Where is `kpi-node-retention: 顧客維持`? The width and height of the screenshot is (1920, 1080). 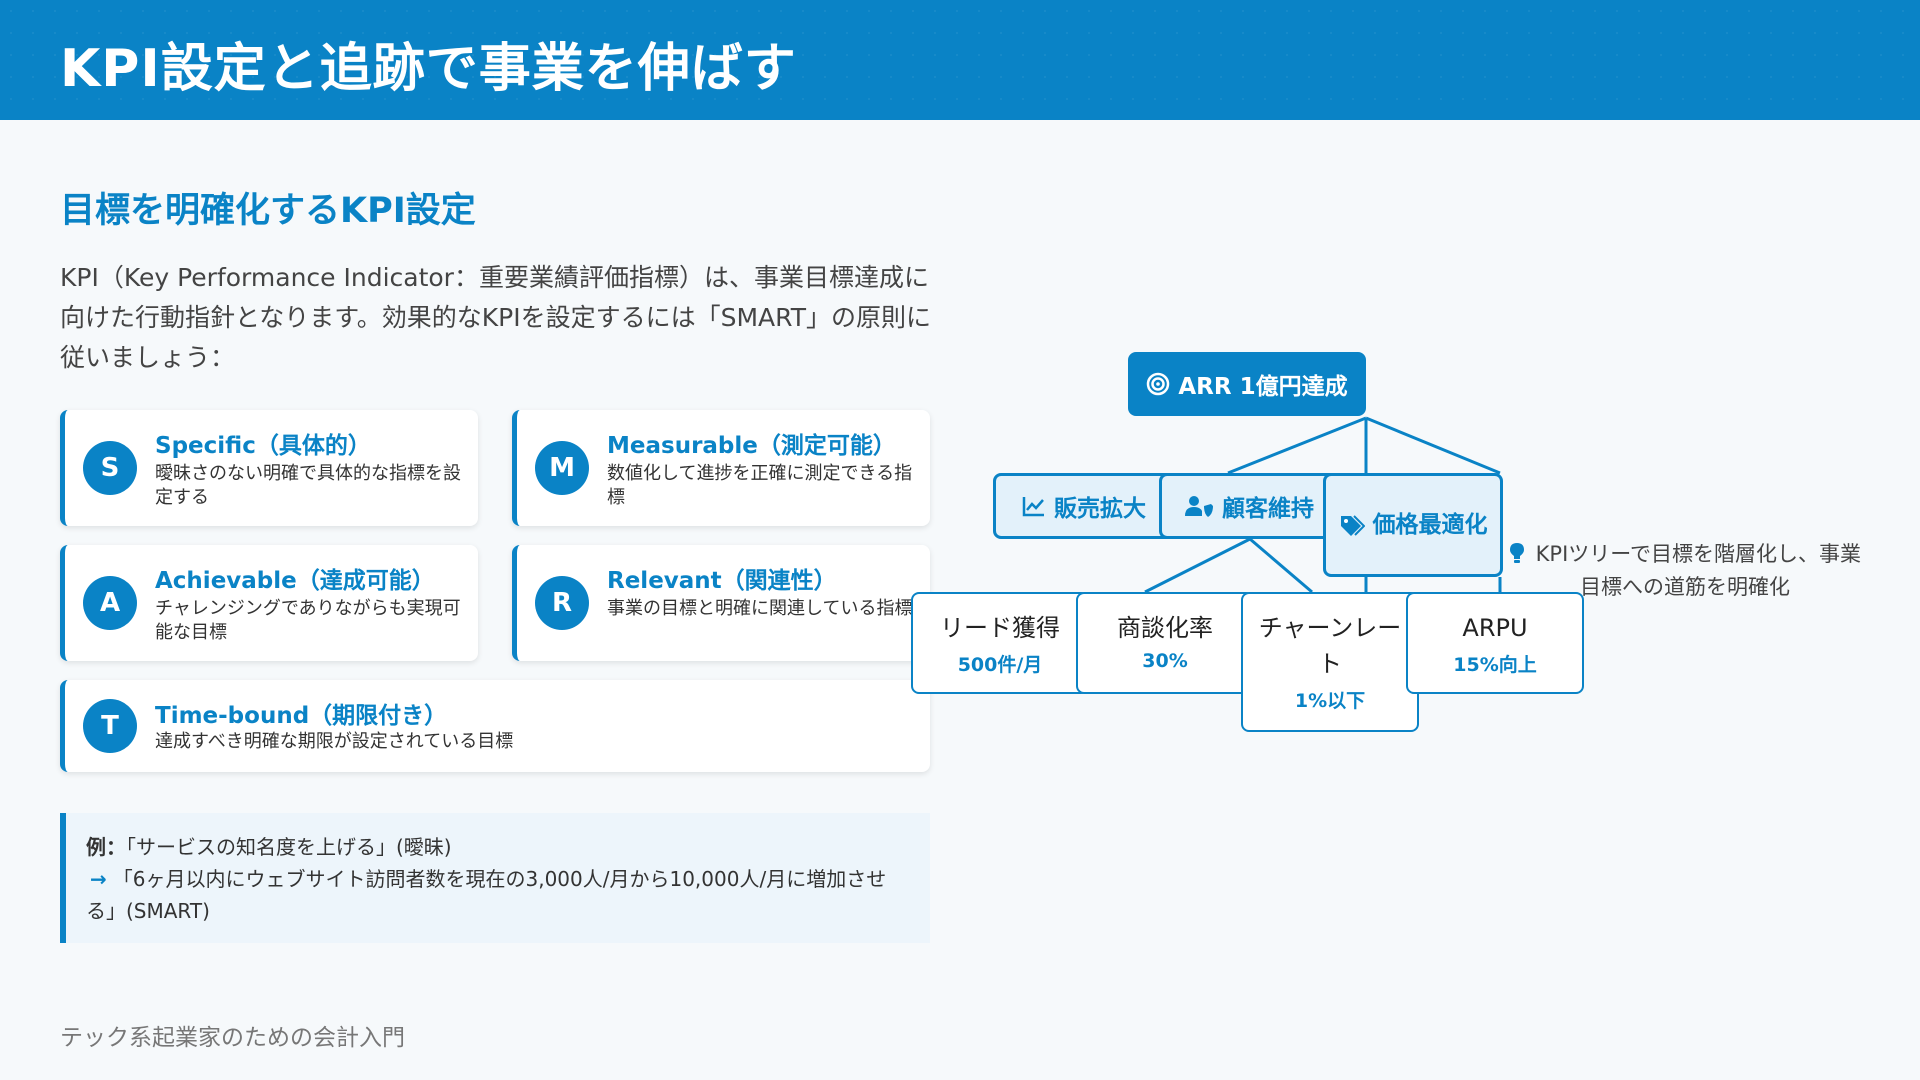 kpi-node-retention: 顧客維持 is located at coordinates (1249, 506).